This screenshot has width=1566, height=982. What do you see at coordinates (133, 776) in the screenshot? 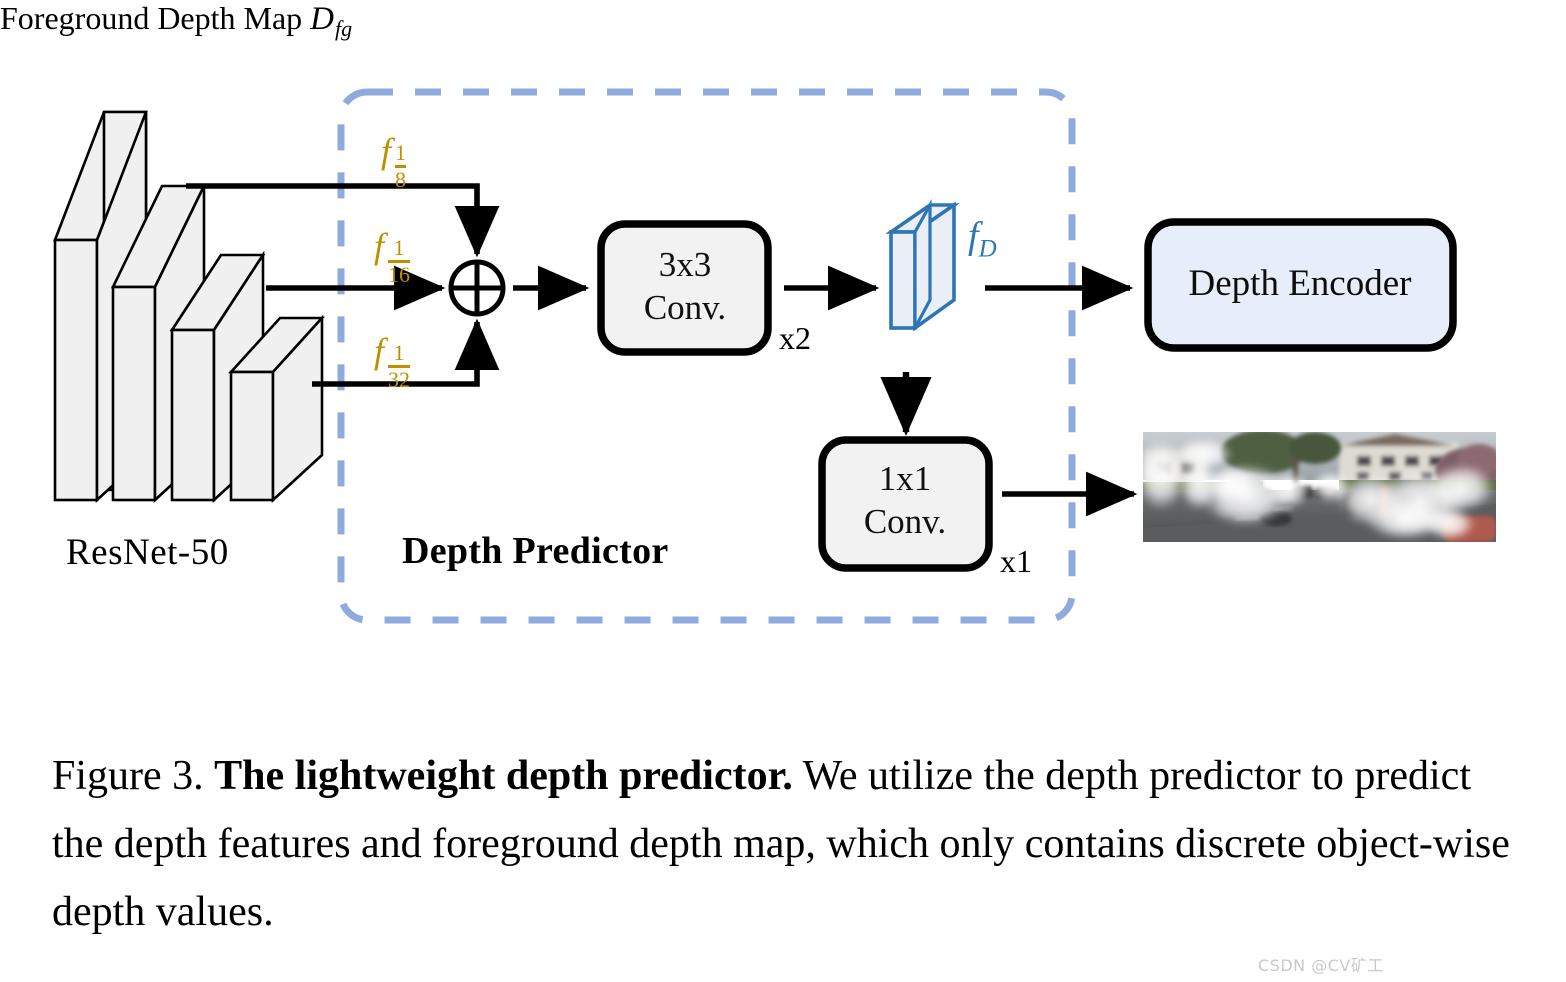
I see `caption-prefix: Figure 3.` at bounding box center [133, 776].